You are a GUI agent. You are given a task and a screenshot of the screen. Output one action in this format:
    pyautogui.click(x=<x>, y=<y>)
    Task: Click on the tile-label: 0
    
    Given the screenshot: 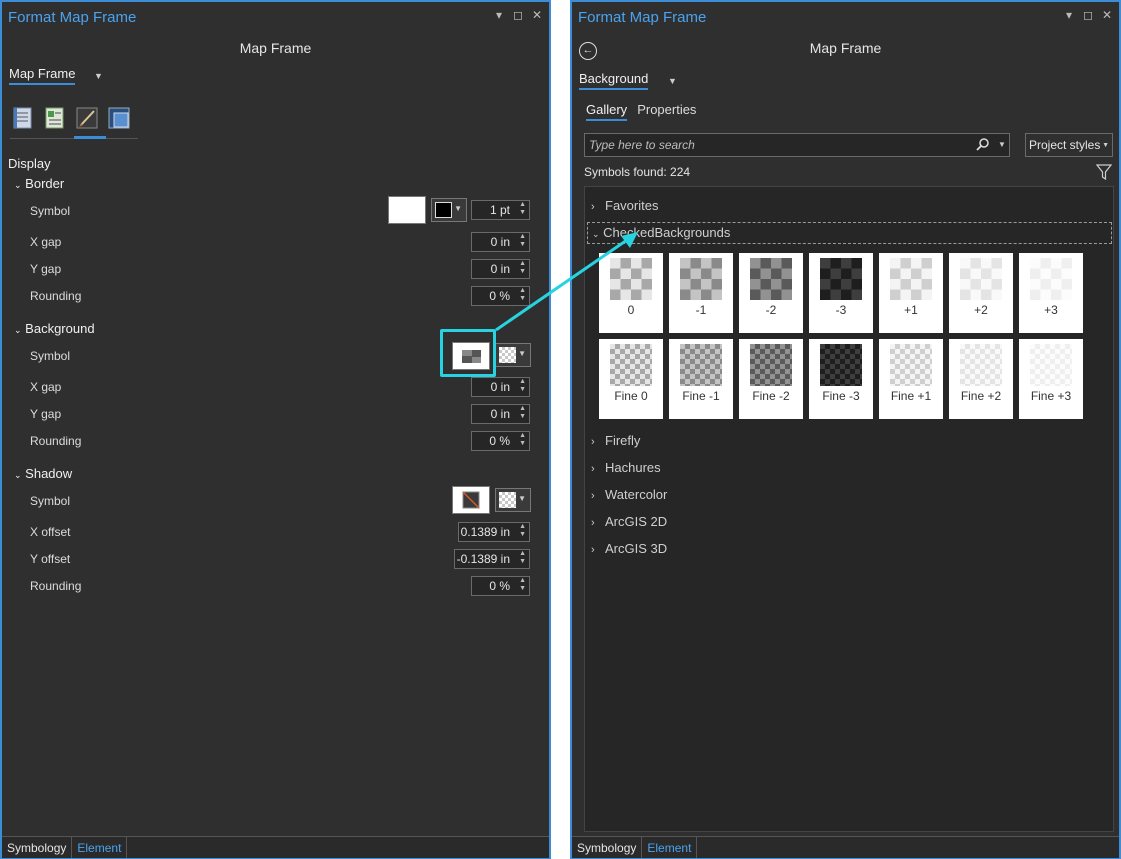 What is the action you would take?
    pyautogui.click(x=631, y=310)
    